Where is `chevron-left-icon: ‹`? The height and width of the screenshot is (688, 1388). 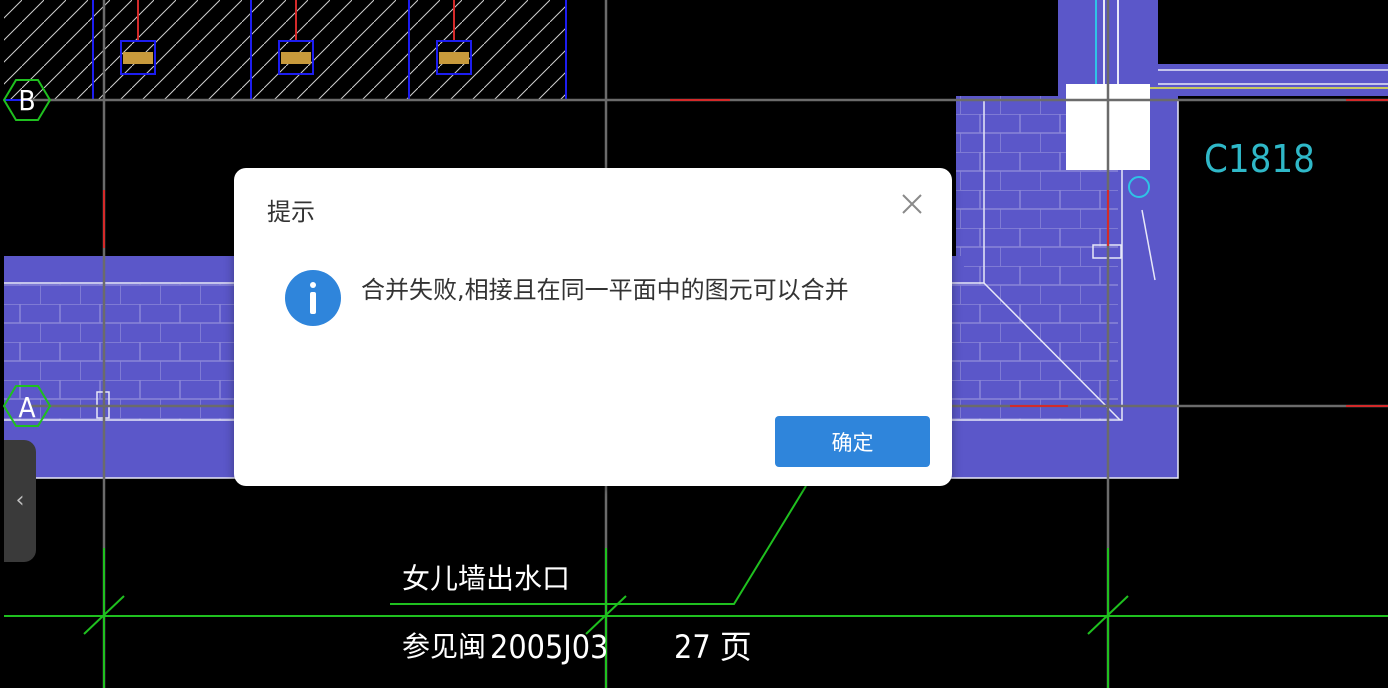
chevron-left-icon: ‹ is located at coordinates (20, 500).